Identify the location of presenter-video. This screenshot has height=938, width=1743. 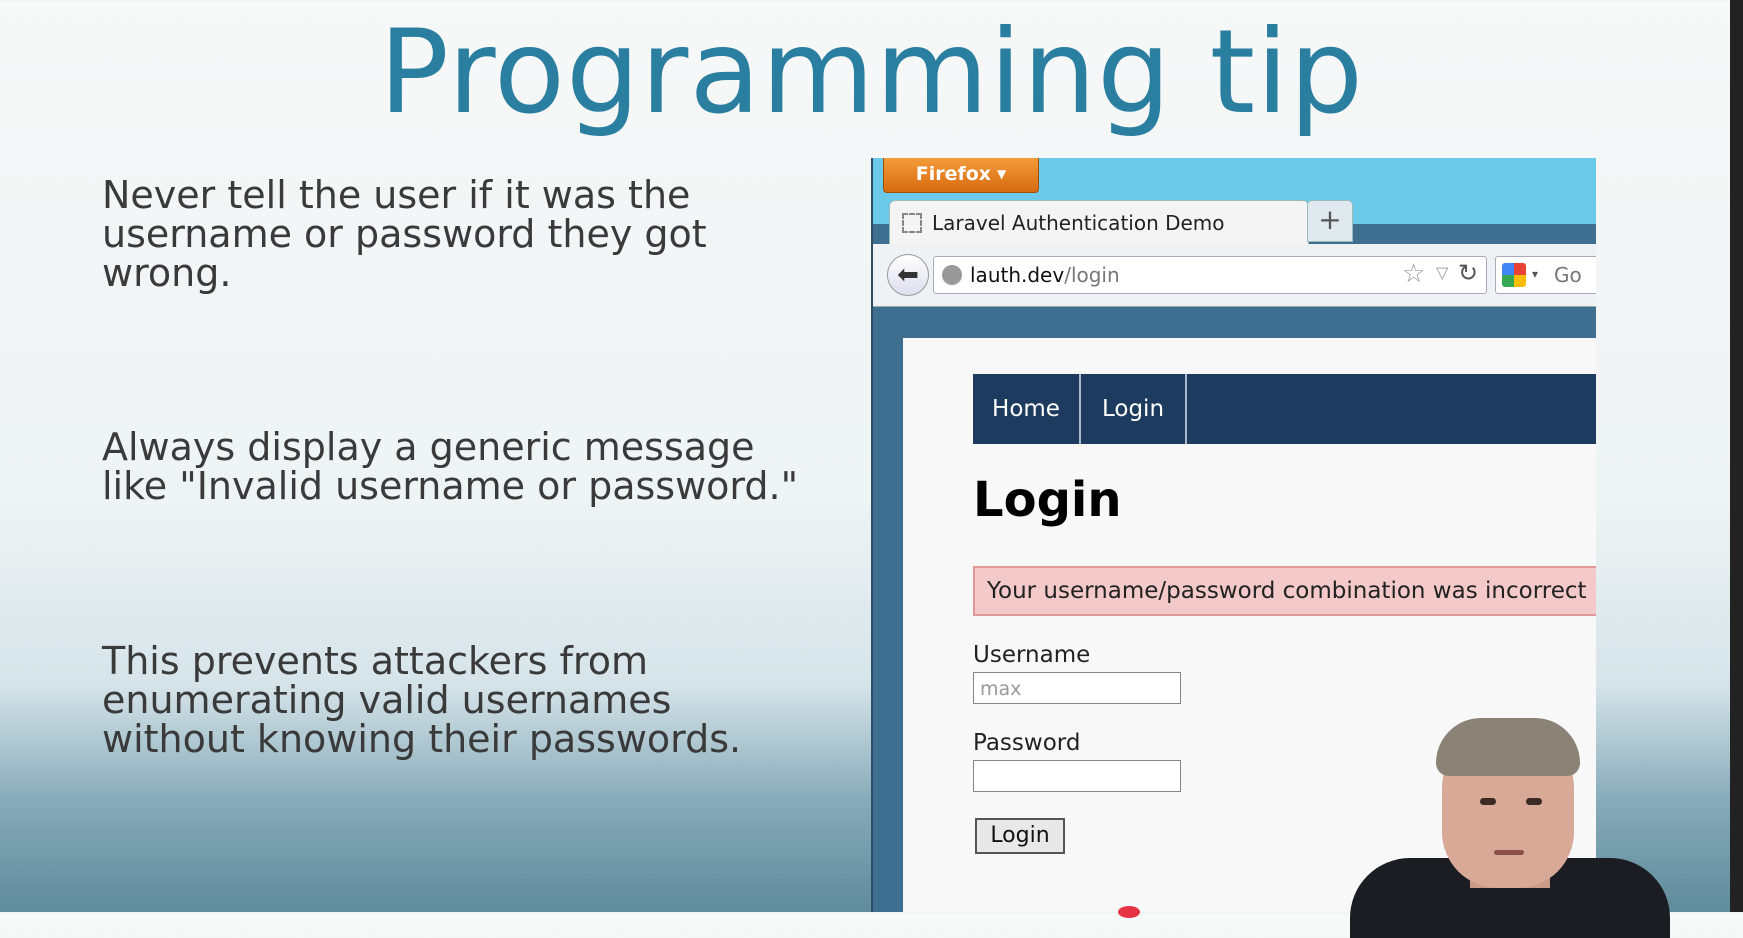
(1510, 828).